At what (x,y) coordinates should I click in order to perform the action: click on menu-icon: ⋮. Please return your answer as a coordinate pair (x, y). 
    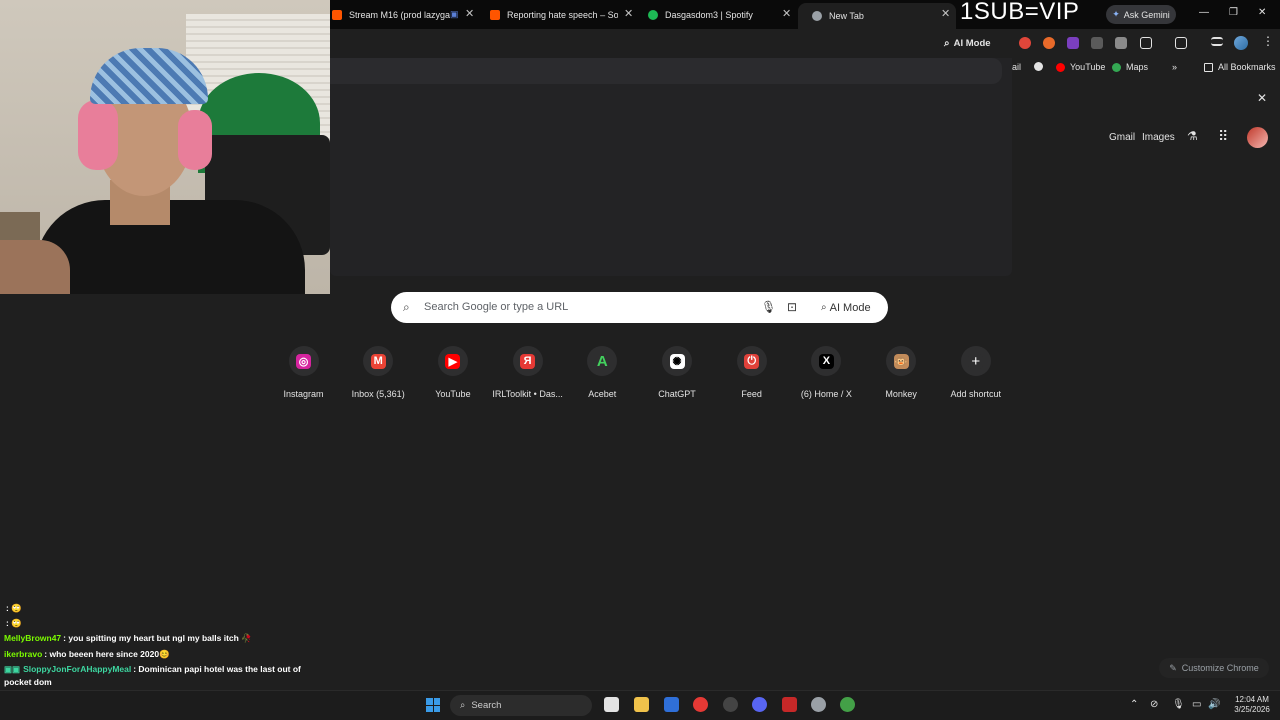
    Looking at the image, I should click on (1268, 41).